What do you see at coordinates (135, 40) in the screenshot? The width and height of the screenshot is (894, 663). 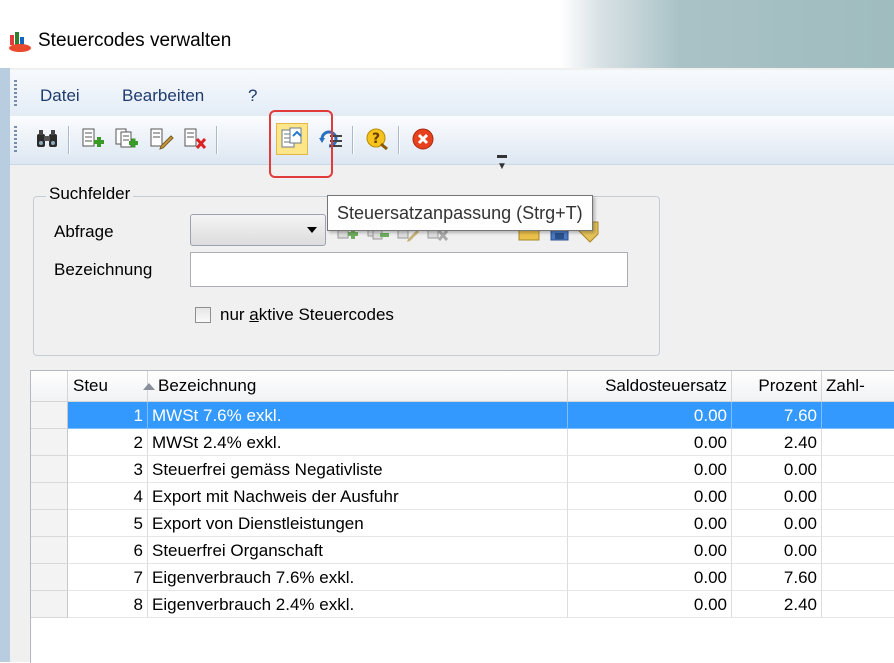 I see `window-title: Steuercodes verwalten` at bounding box center [135, 40].